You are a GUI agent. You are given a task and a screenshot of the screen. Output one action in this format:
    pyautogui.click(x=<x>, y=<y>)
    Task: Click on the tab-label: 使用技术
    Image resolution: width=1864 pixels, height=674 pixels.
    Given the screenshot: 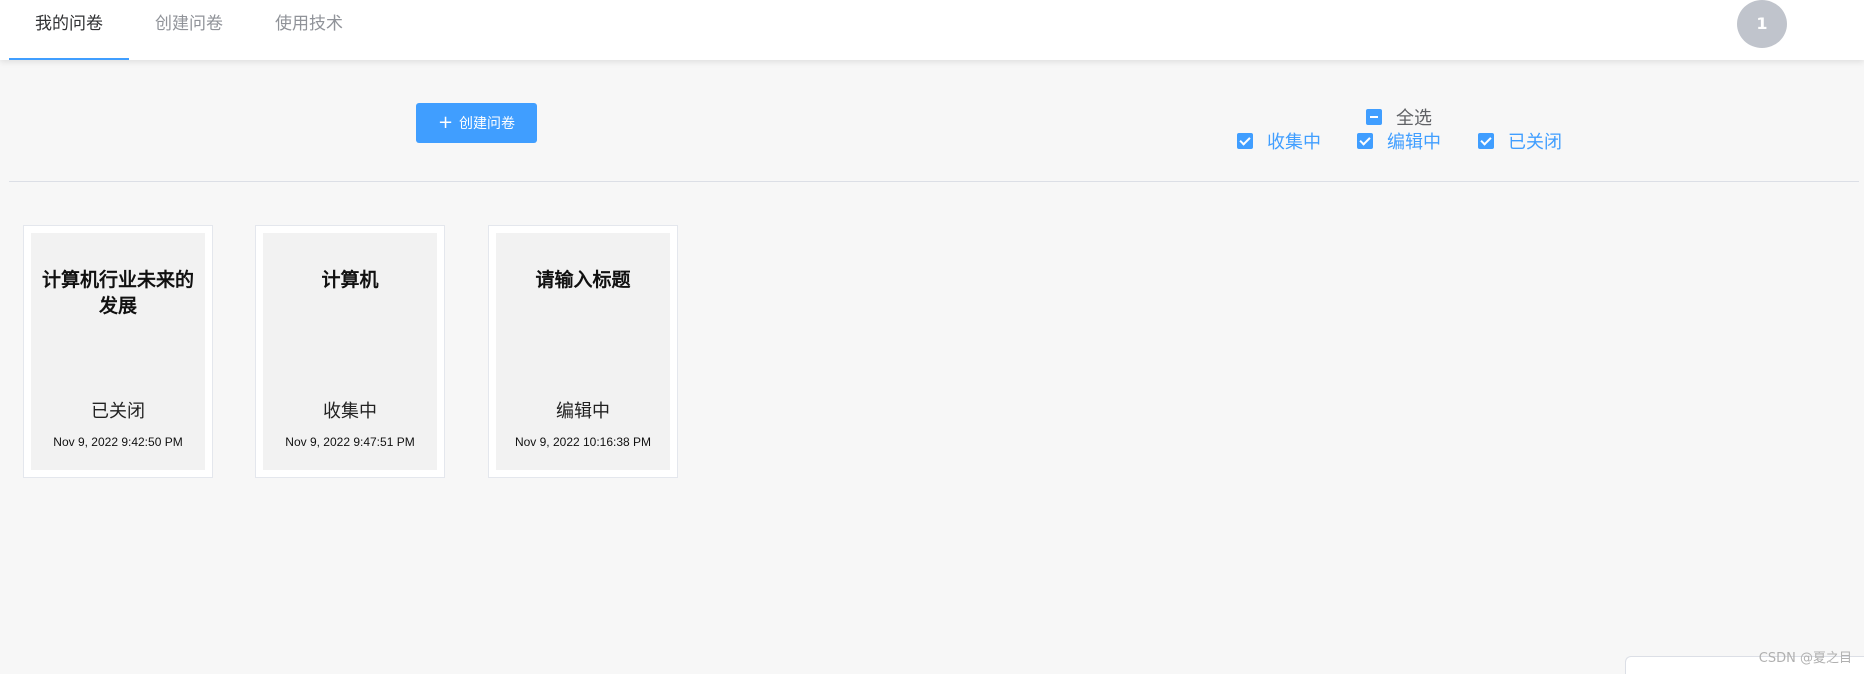 What is the action you would take?
    pyautogui.click(x=309, y=24)
    